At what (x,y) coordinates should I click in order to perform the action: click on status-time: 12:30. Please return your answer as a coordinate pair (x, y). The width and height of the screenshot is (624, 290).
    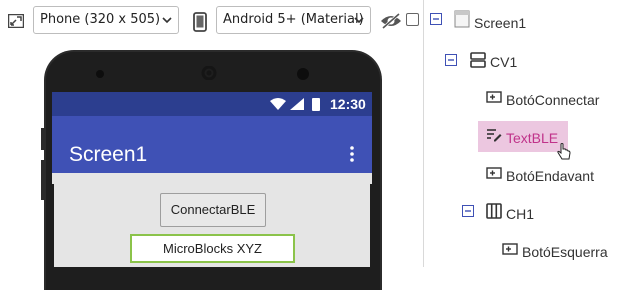
    Looking at the image, I should click on (348, 104).